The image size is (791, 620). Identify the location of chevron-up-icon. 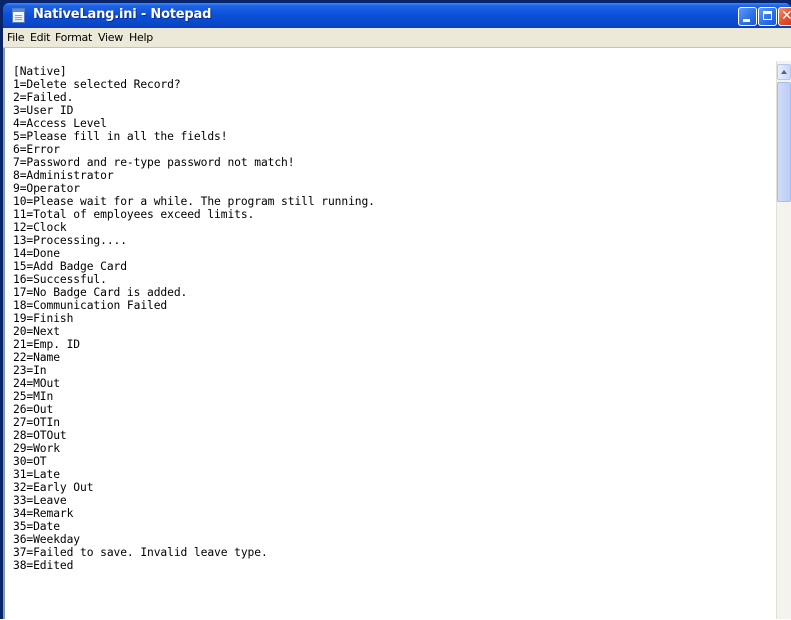
(784, 72).